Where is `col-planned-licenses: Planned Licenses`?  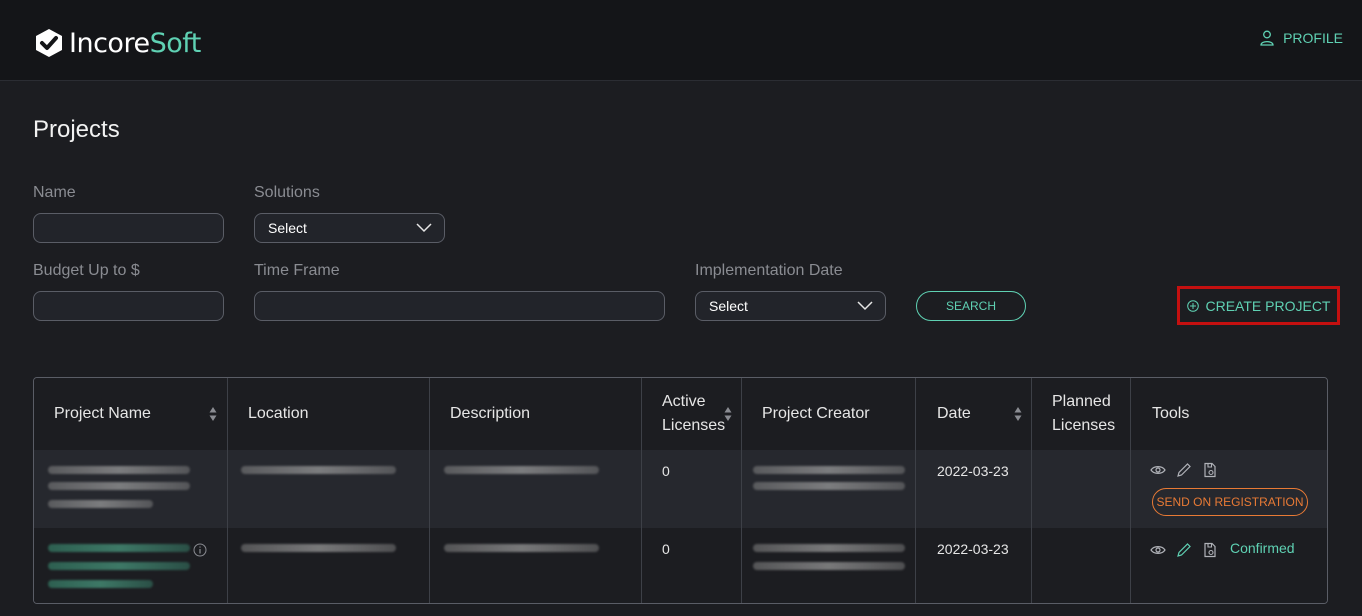 col-planned-licenses: Planned Licenses is located at coordinates (1084, 413).